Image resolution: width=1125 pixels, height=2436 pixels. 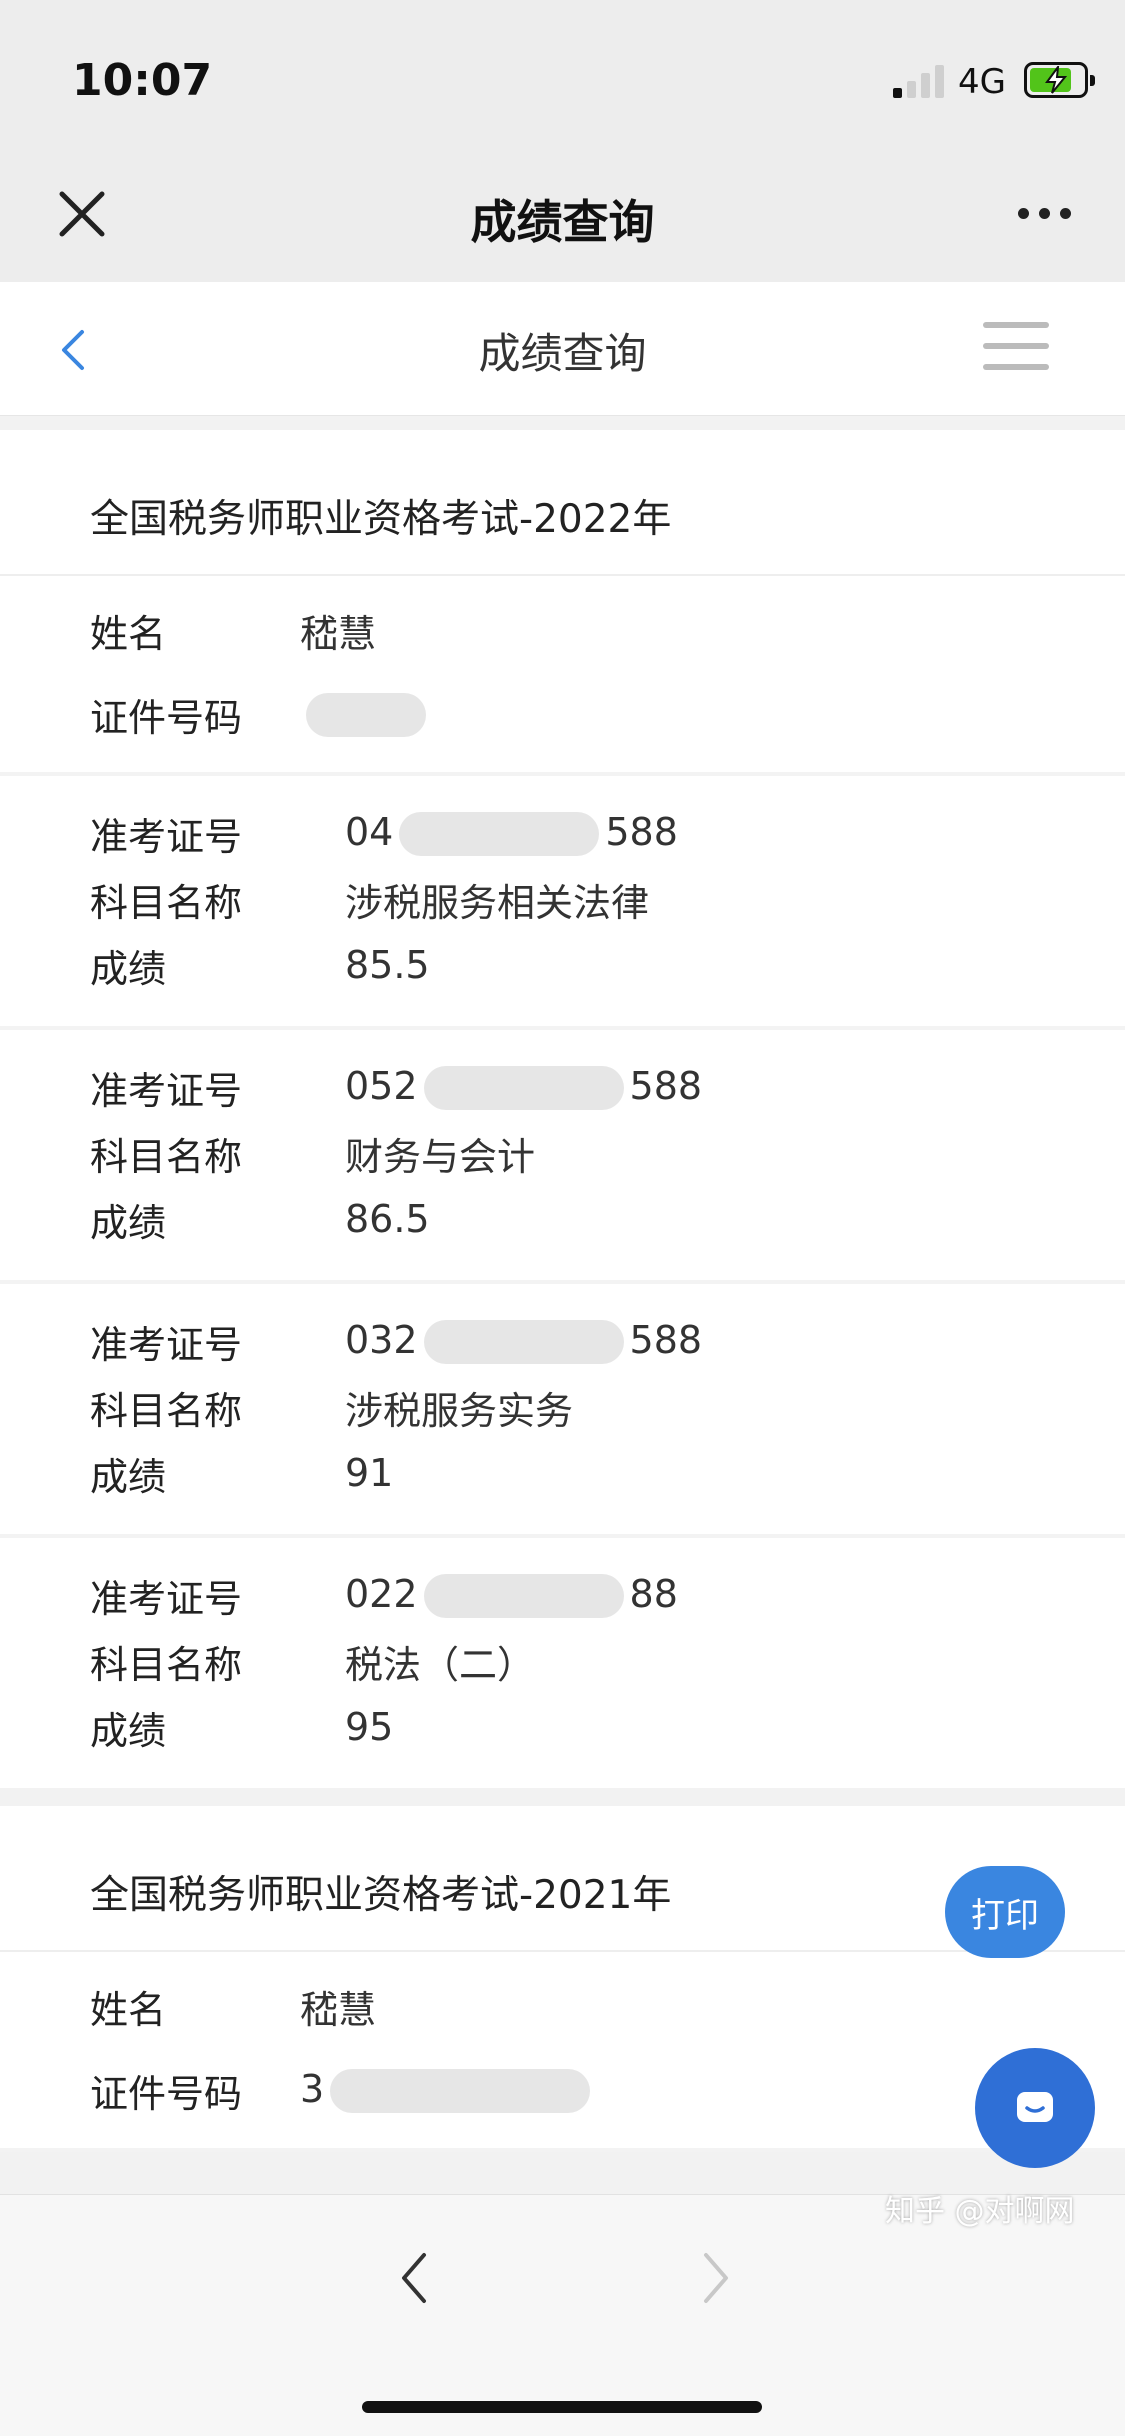 I want to click on bottom-nav-bar, so click(x=562, y=2315).